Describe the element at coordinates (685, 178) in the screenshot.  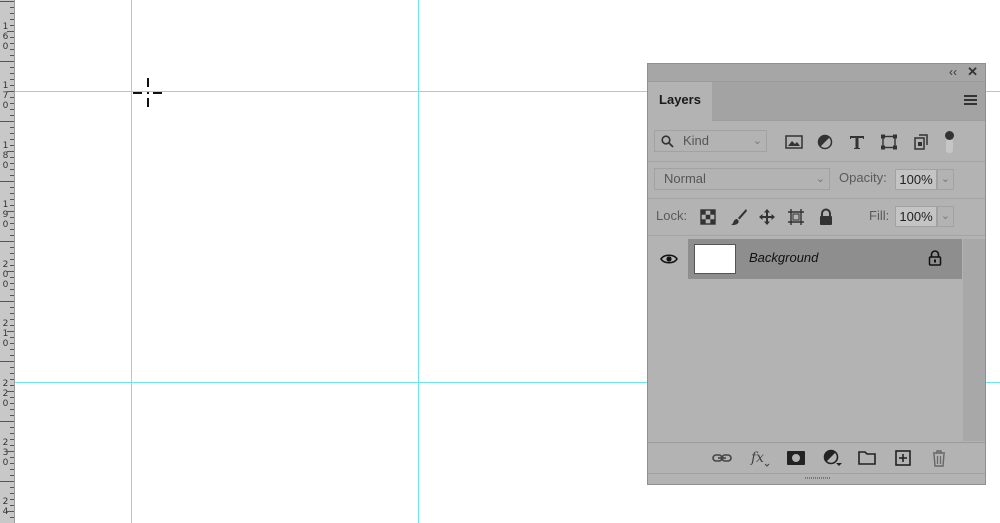
I see `blend-mode-value: Normal` at that location.